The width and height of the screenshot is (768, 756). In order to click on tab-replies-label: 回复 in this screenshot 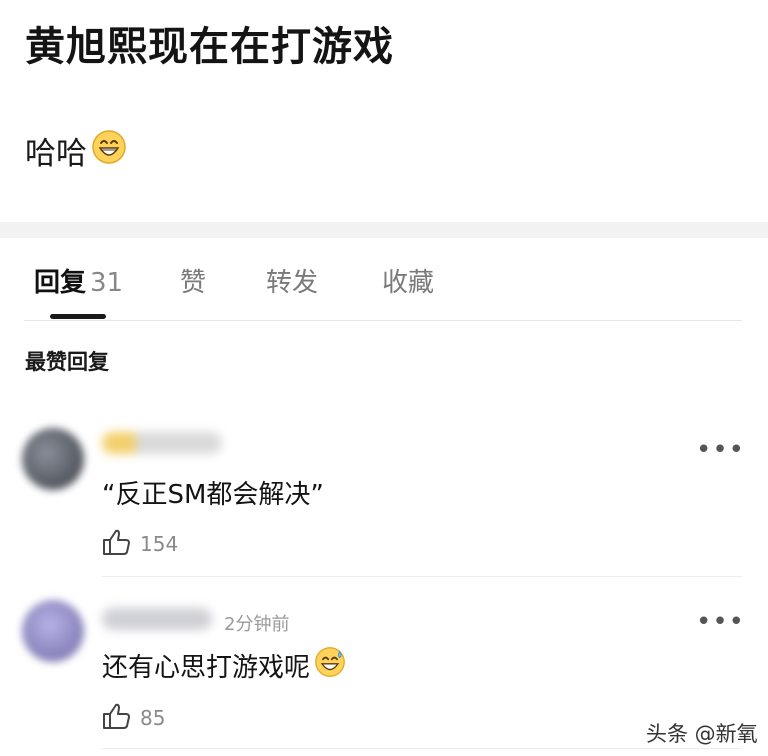, I will do `click(60, 283)`.